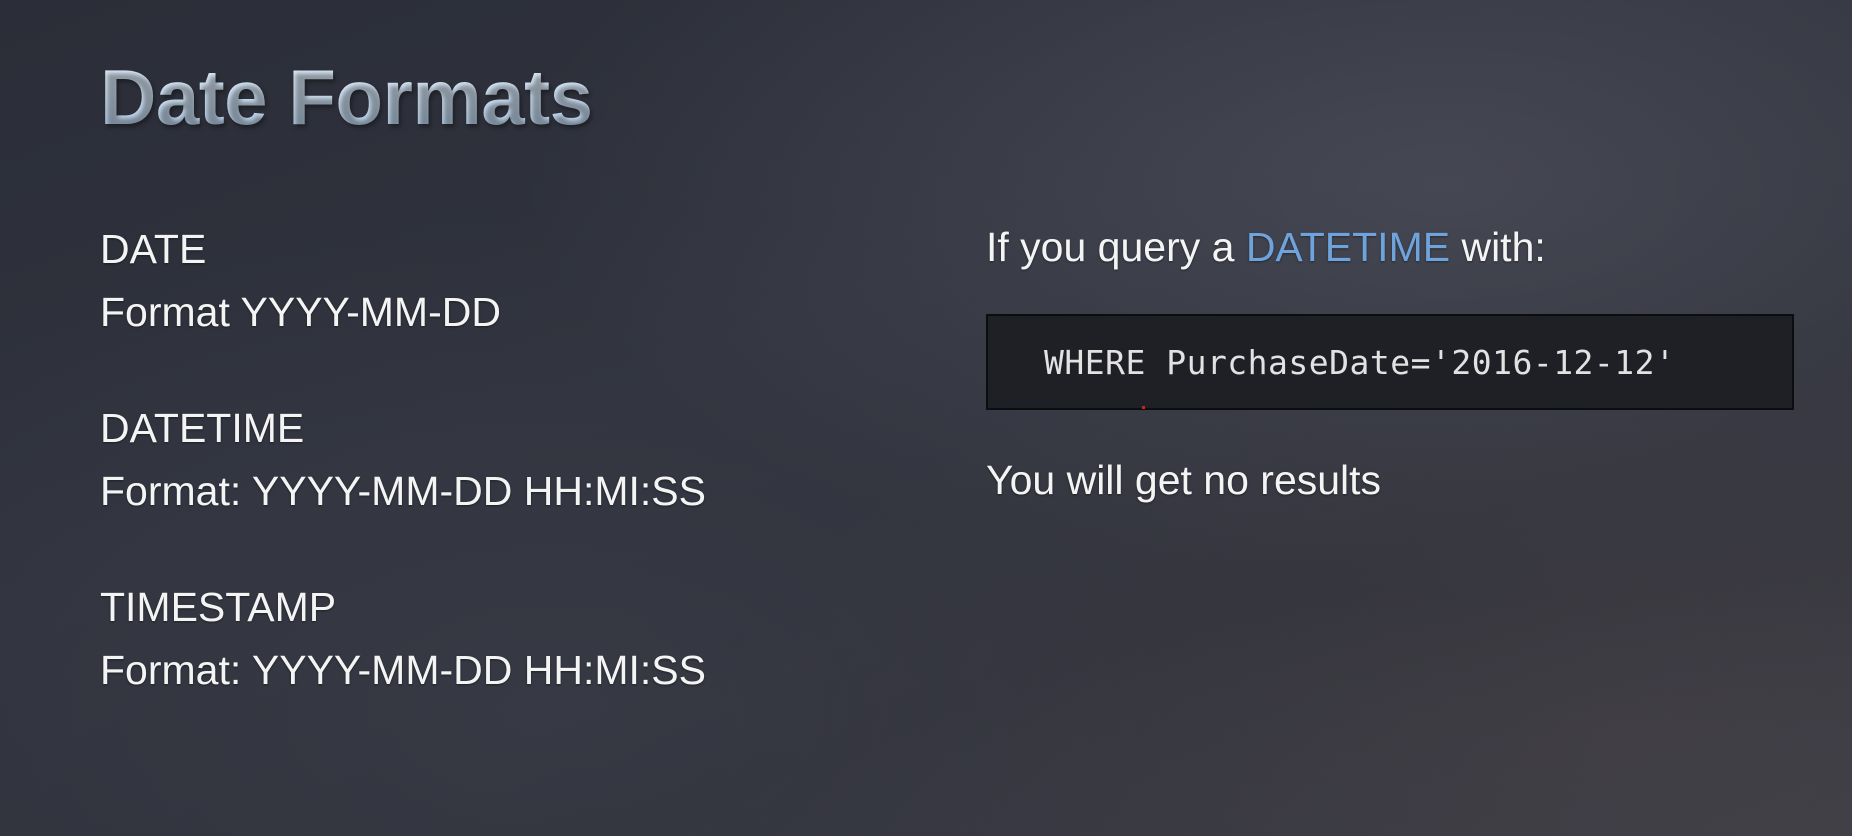 The height and width of the screenshot is (836, 1852). I want to click on query-intro-prefix: If you query a, so click(1116, 247).